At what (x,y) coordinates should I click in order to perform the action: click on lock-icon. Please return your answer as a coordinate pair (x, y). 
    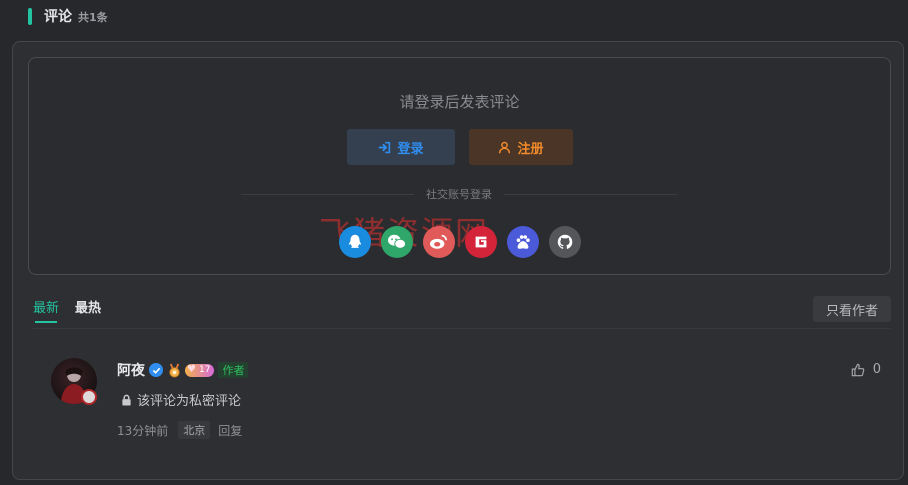
    Looking at the image, I should click on (126, 399).